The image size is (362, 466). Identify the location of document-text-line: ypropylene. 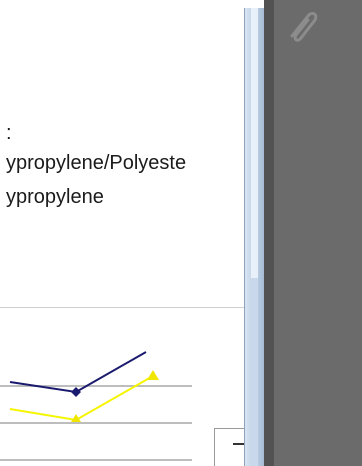
(55, 197).